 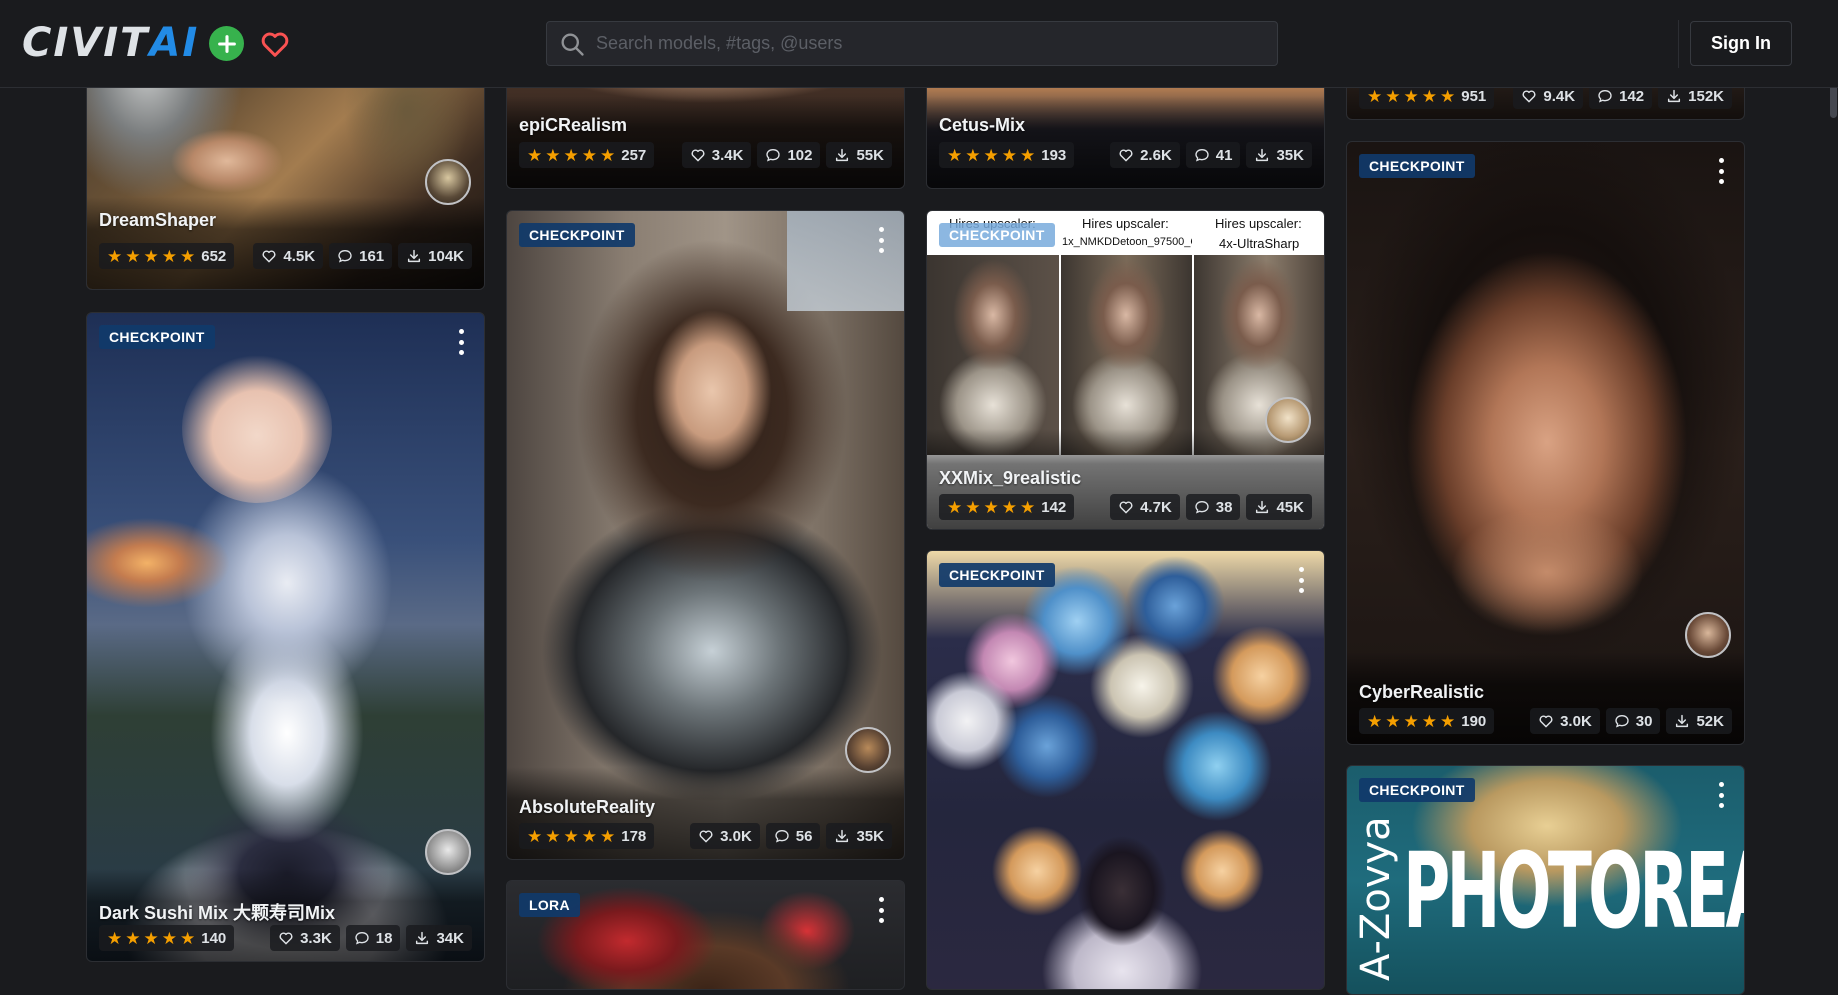 I want to click on model-card-photoreal: PHOTOREAL A-Zovya CHECKPOINT, so click(x=1545, y=880).